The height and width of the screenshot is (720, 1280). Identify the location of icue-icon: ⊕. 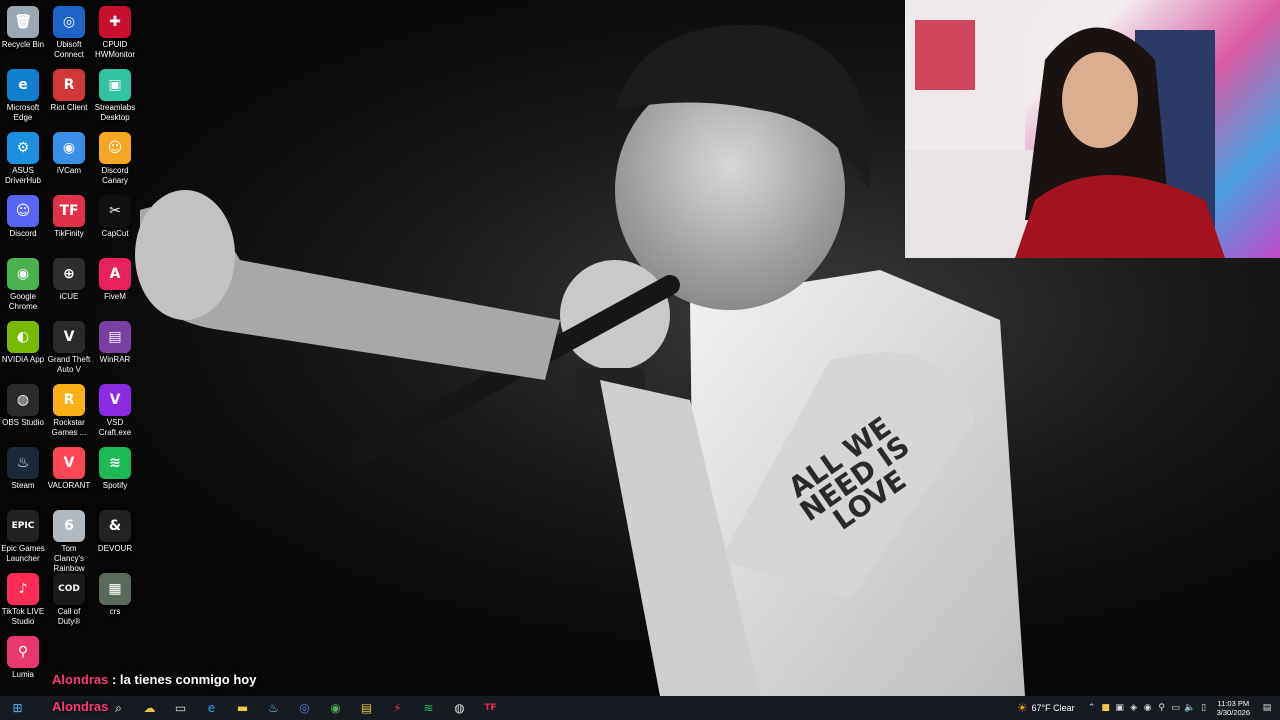
(69, 274).